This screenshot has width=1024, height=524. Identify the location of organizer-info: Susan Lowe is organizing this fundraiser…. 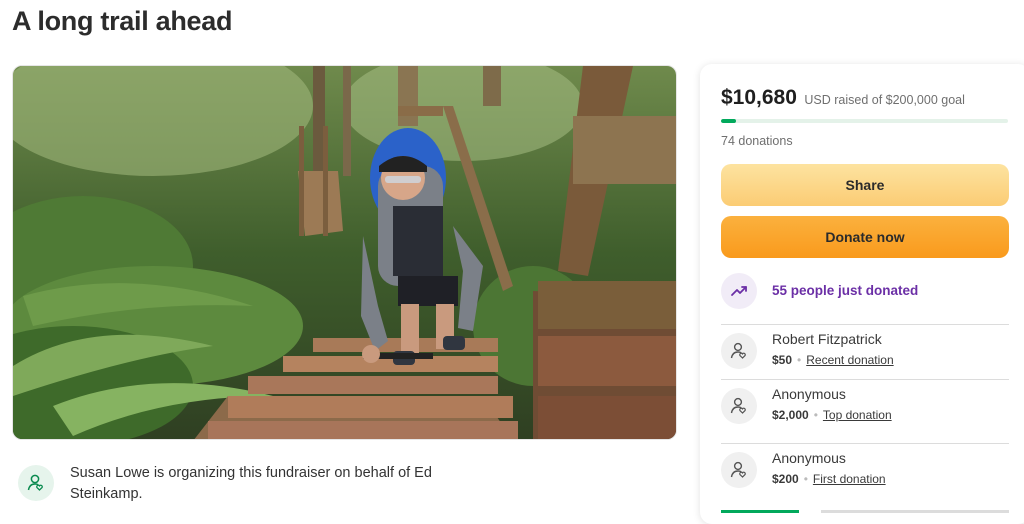
(346, 486).